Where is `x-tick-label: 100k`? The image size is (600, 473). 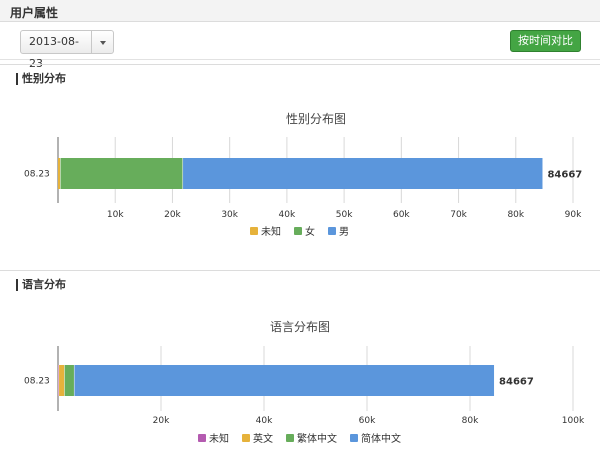 x-tick-label: 100k is located at coordinates (573, 421).